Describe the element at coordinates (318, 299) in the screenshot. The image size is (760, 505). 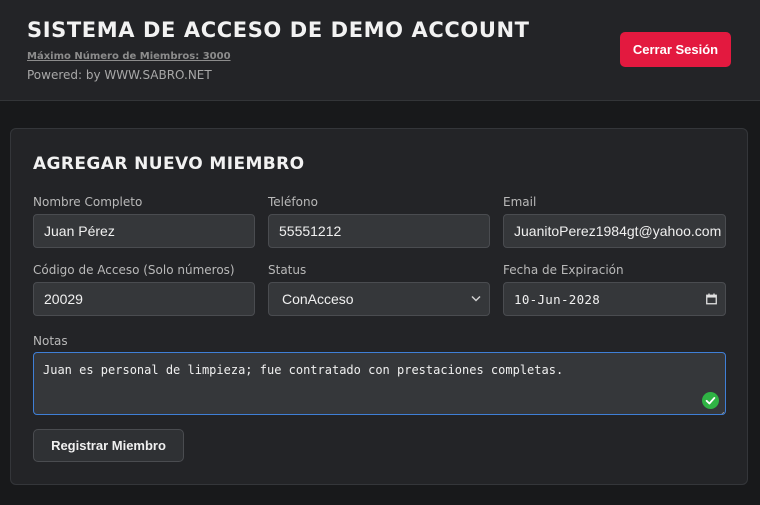
I see `status-value: ConAcceso` at that location.